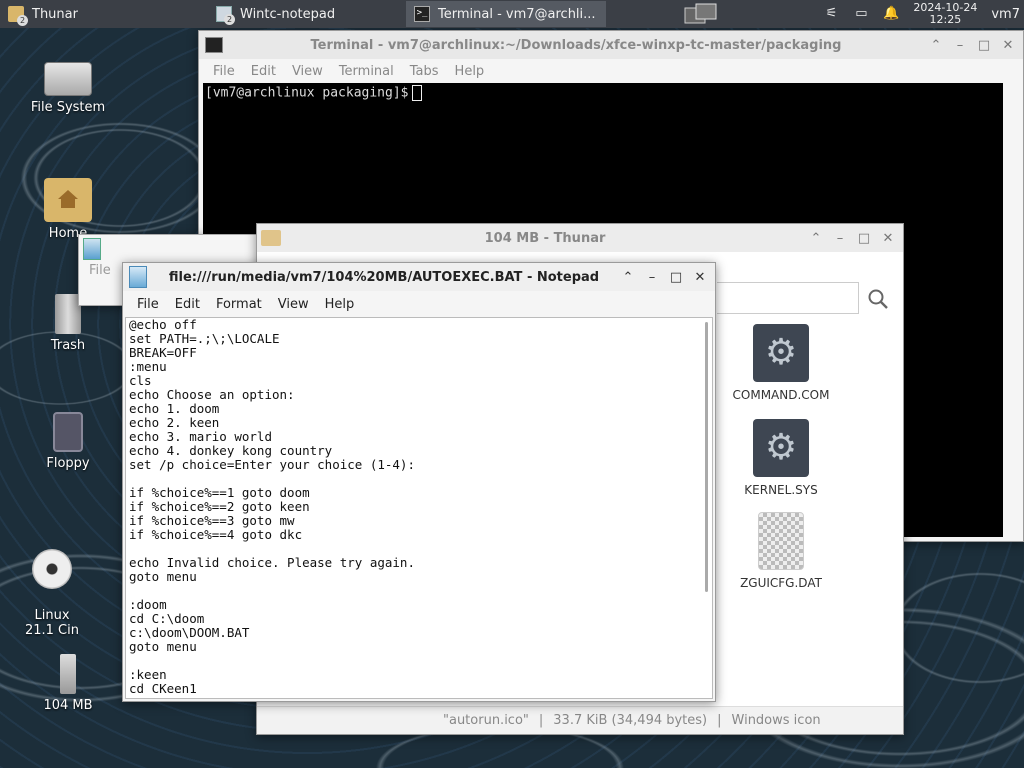 This screenshot has height=768, width=1024. I want to click on notepad-menubar: File Edit Format View Help, so click(419, 304).